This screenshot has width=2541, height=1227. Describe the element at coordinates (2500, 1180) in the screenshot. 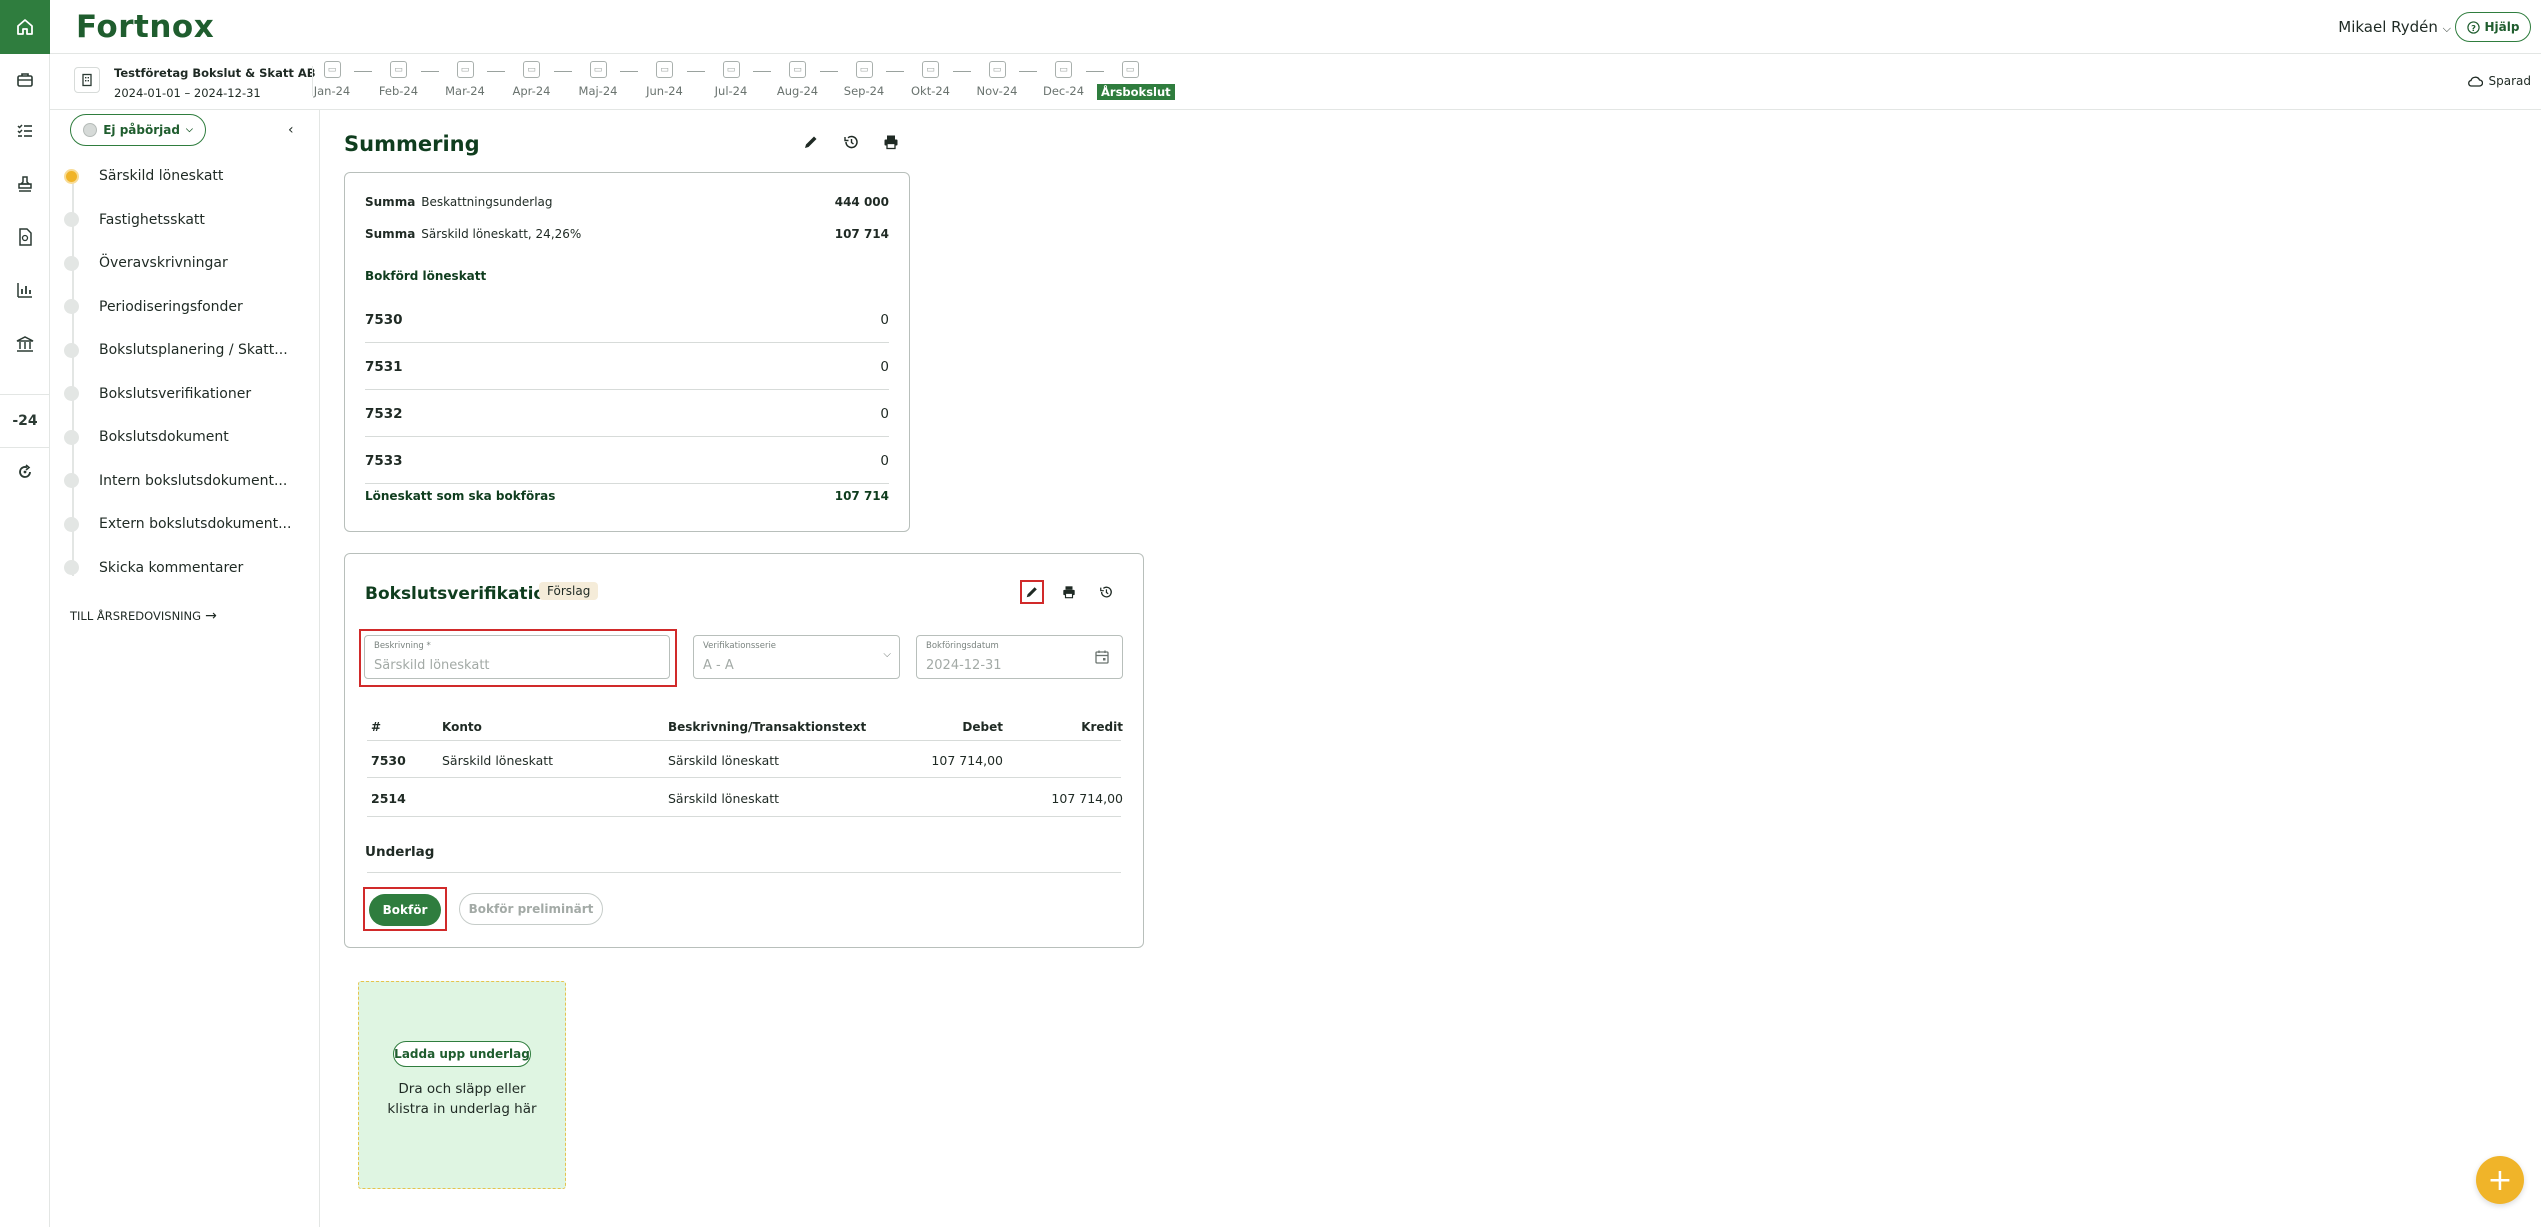

I see `add-fab-button: +` at that location.